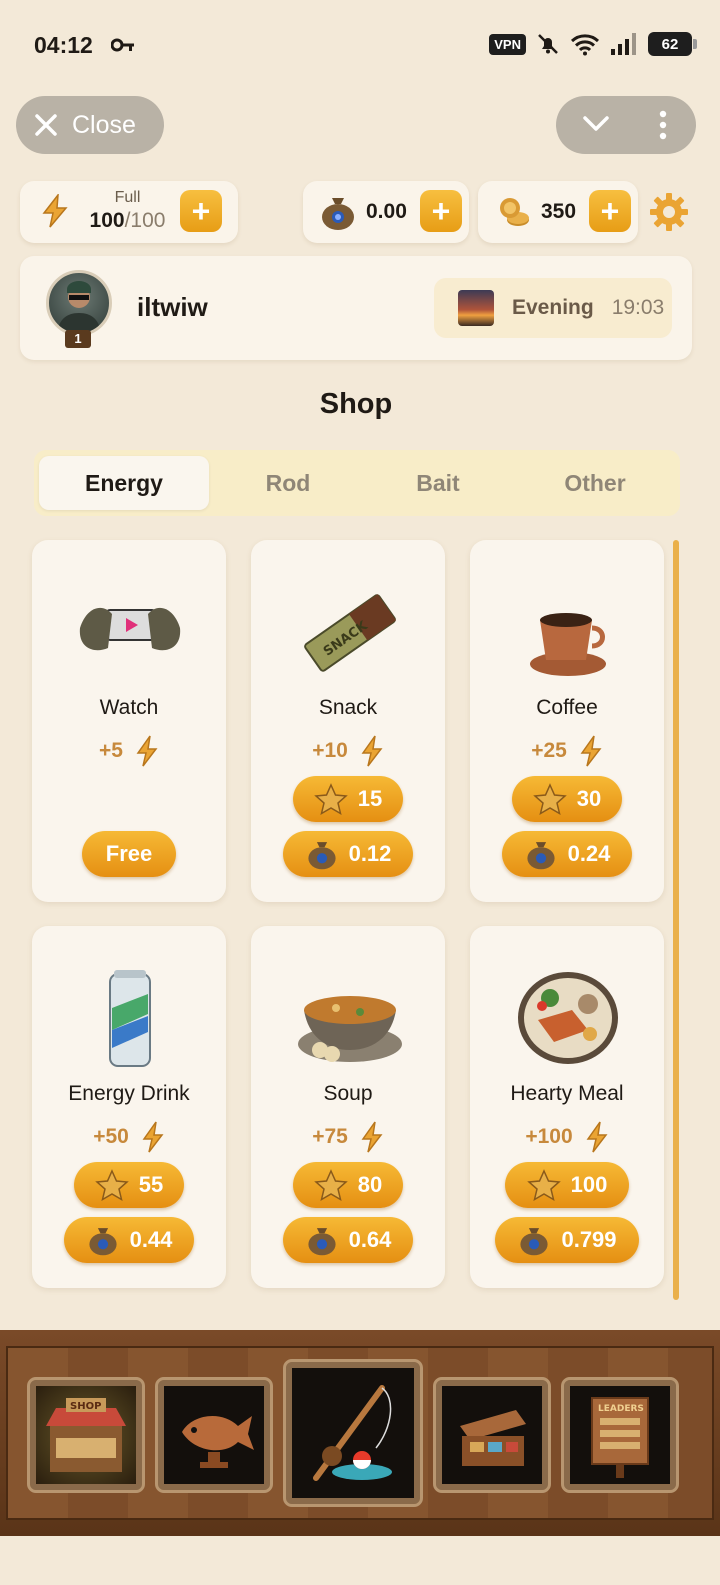  Describe the element at coordinates (567, 751) in the screenshot. I see `item-gain-coffee: +25` at that location.